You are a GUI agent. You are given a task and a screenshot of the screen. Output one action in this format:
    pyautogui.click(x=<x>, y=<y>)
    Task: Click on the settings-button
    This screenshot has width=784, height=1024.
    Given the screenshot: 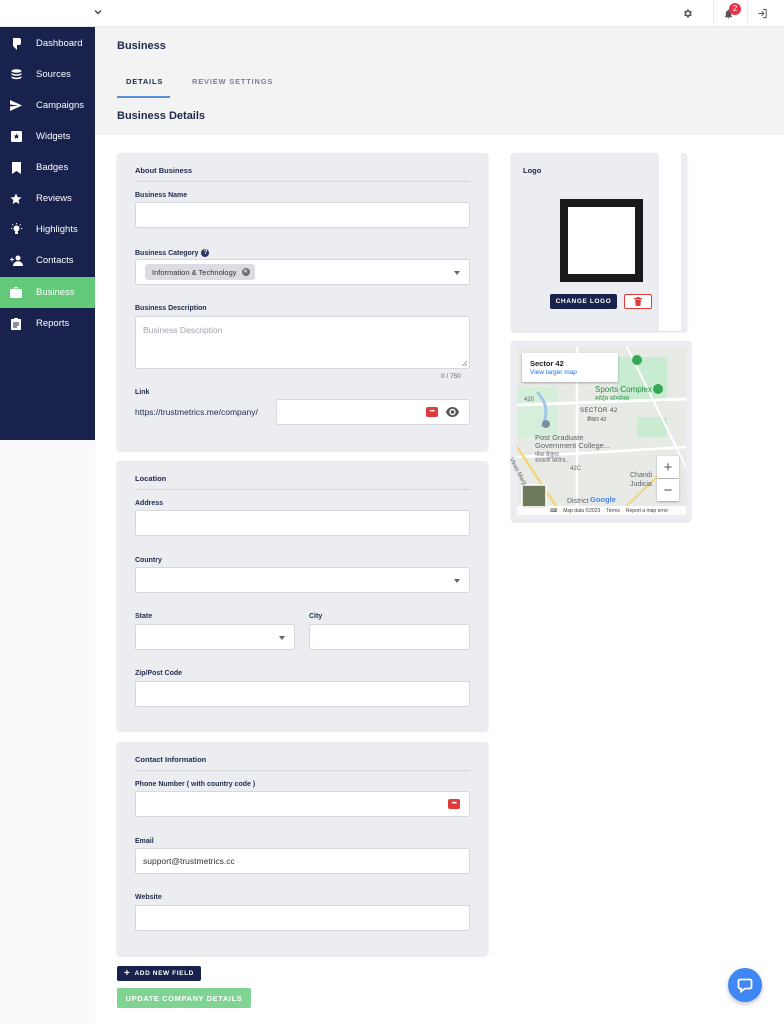 What is the action you would take?
    pyautogui.click(x=687, y=13)
    